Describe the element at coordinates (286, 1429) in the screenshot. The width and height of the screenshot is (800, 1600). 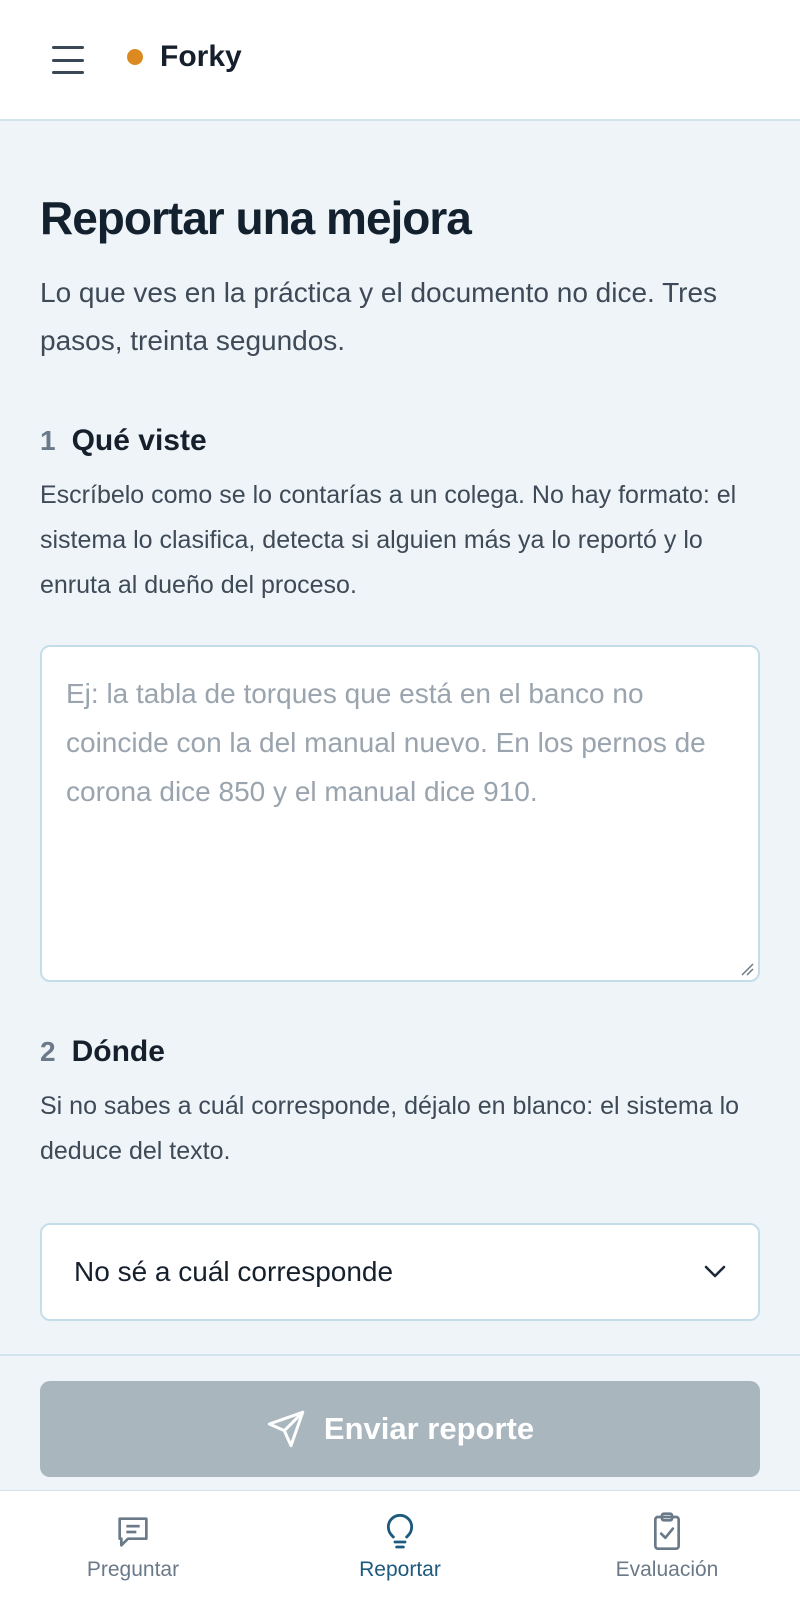
I see `paper-plane-icon` at that location.